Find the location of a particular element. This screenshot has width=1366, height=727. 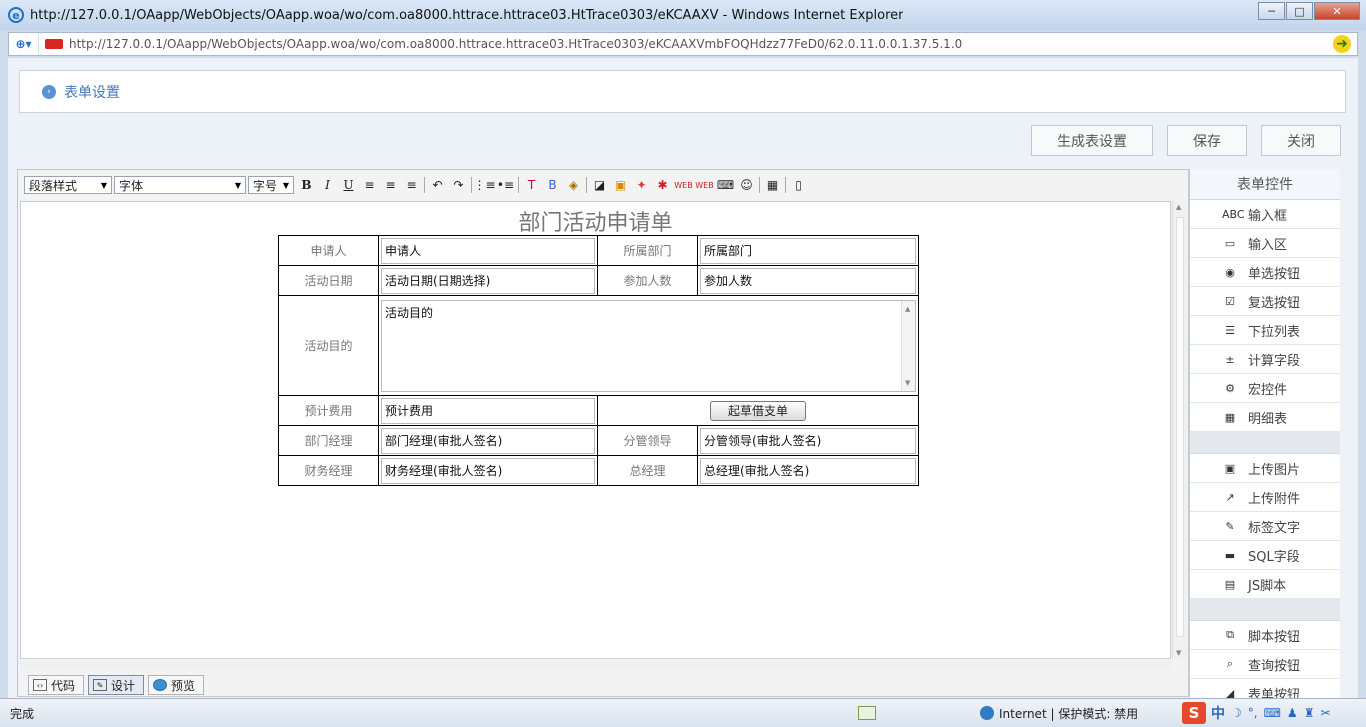

tools-icon: ✂ is located at coordinates (1325, 713).